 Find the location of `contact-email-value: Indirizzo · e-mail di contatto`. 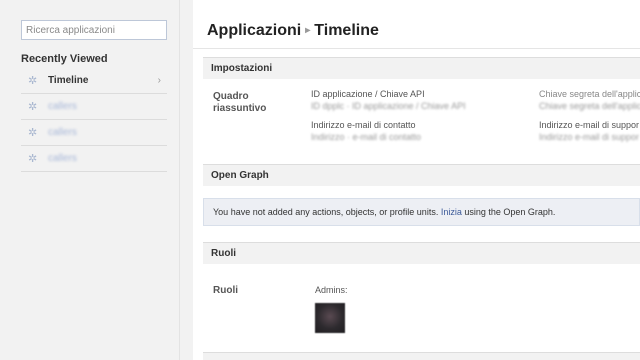

contact-email-value: Indirizzo · e-mail di contatto is located at coordinates (366, 137).